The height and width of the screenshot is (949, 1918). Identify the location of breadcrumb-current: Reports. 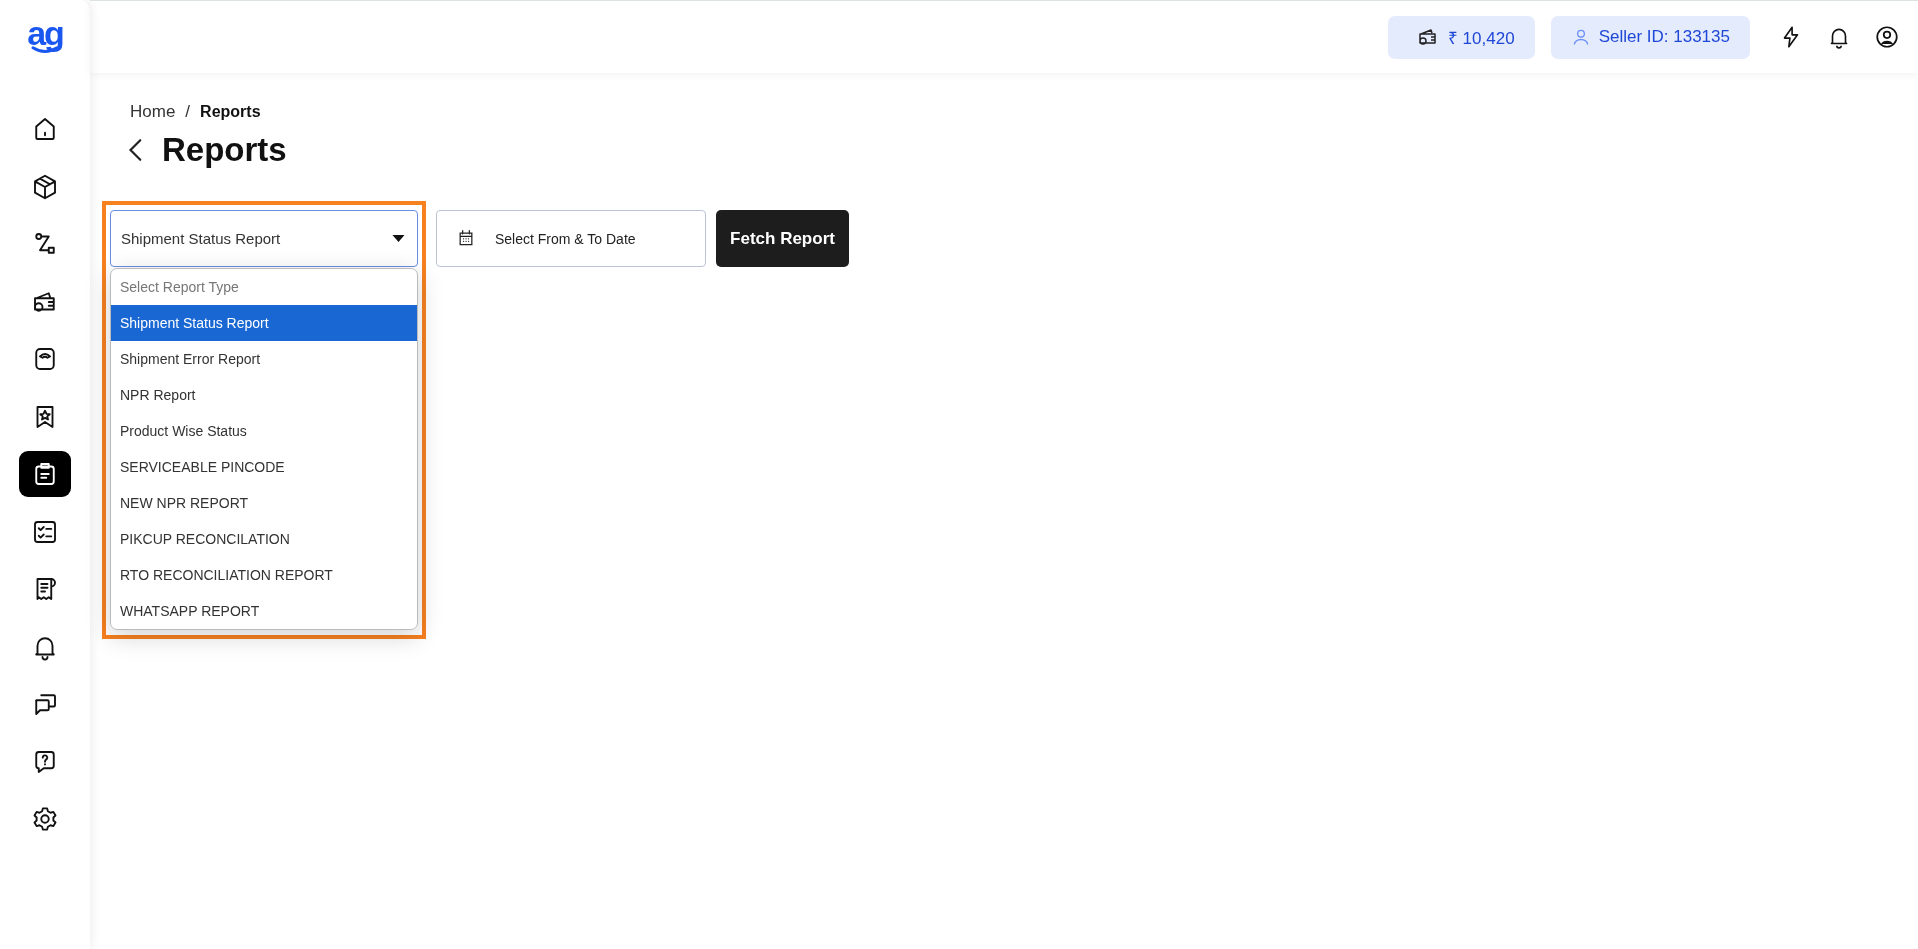
(230, 112).